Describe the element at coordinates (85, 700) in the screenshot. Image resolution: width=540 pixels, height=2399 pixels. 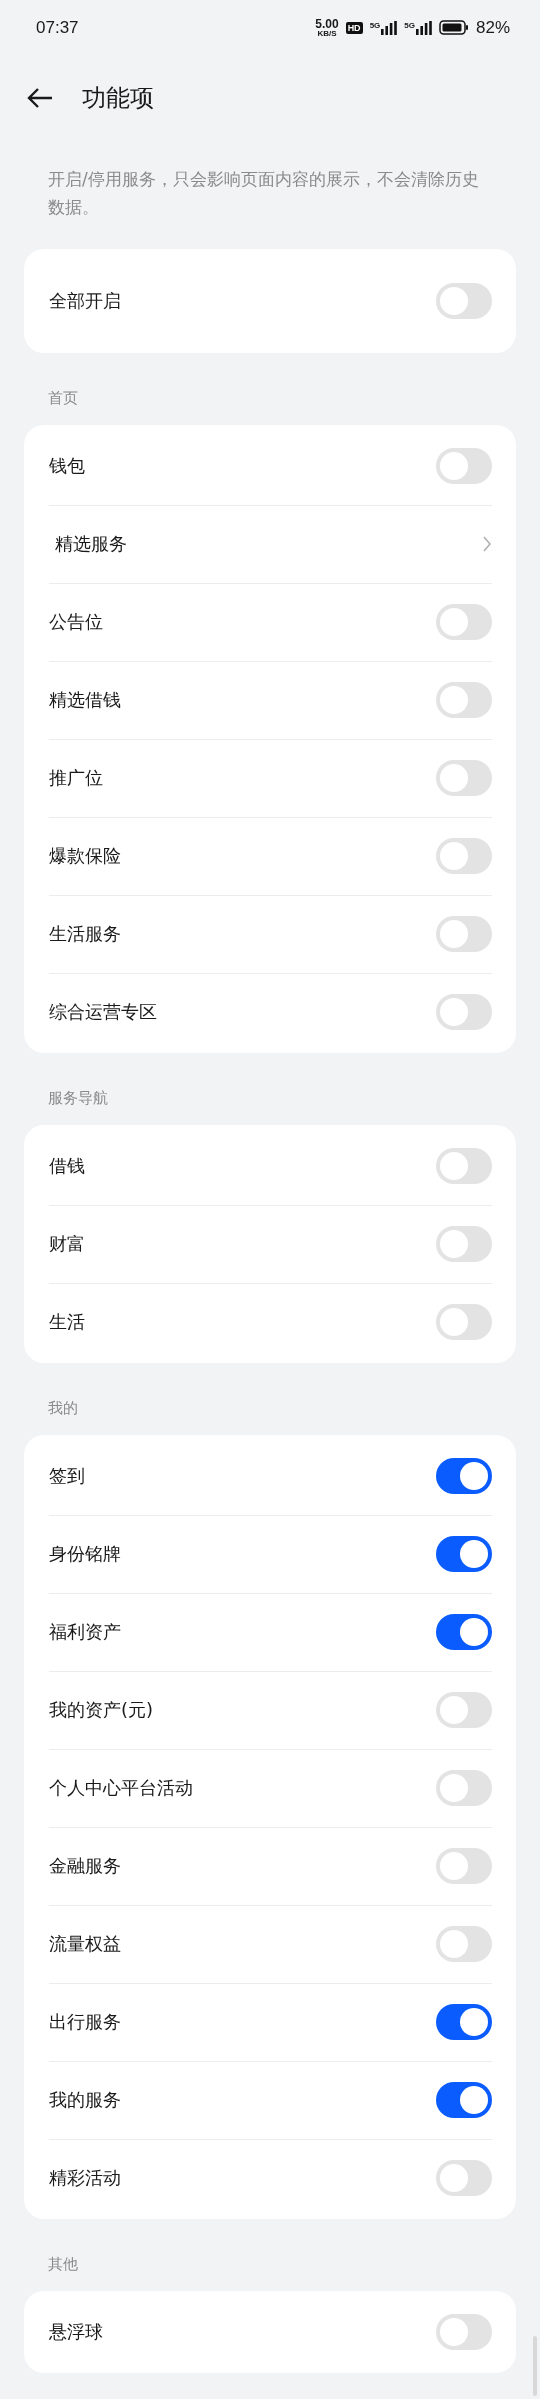
I see `setting-label: 精选借钱` at that location.